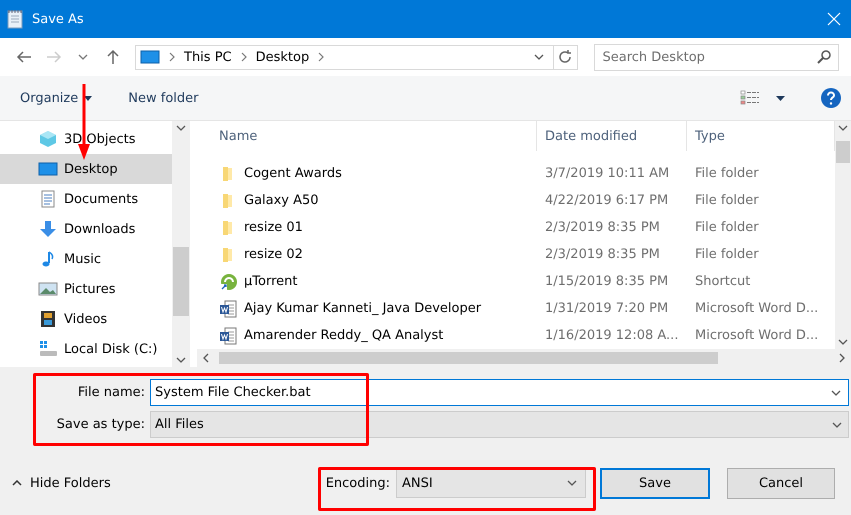 This screenshot has width=851, height=515. What do you see at coordinates (56, 98) in the screenshot?
I see `organize-menu: Organize` at bounding box center [56, 98].